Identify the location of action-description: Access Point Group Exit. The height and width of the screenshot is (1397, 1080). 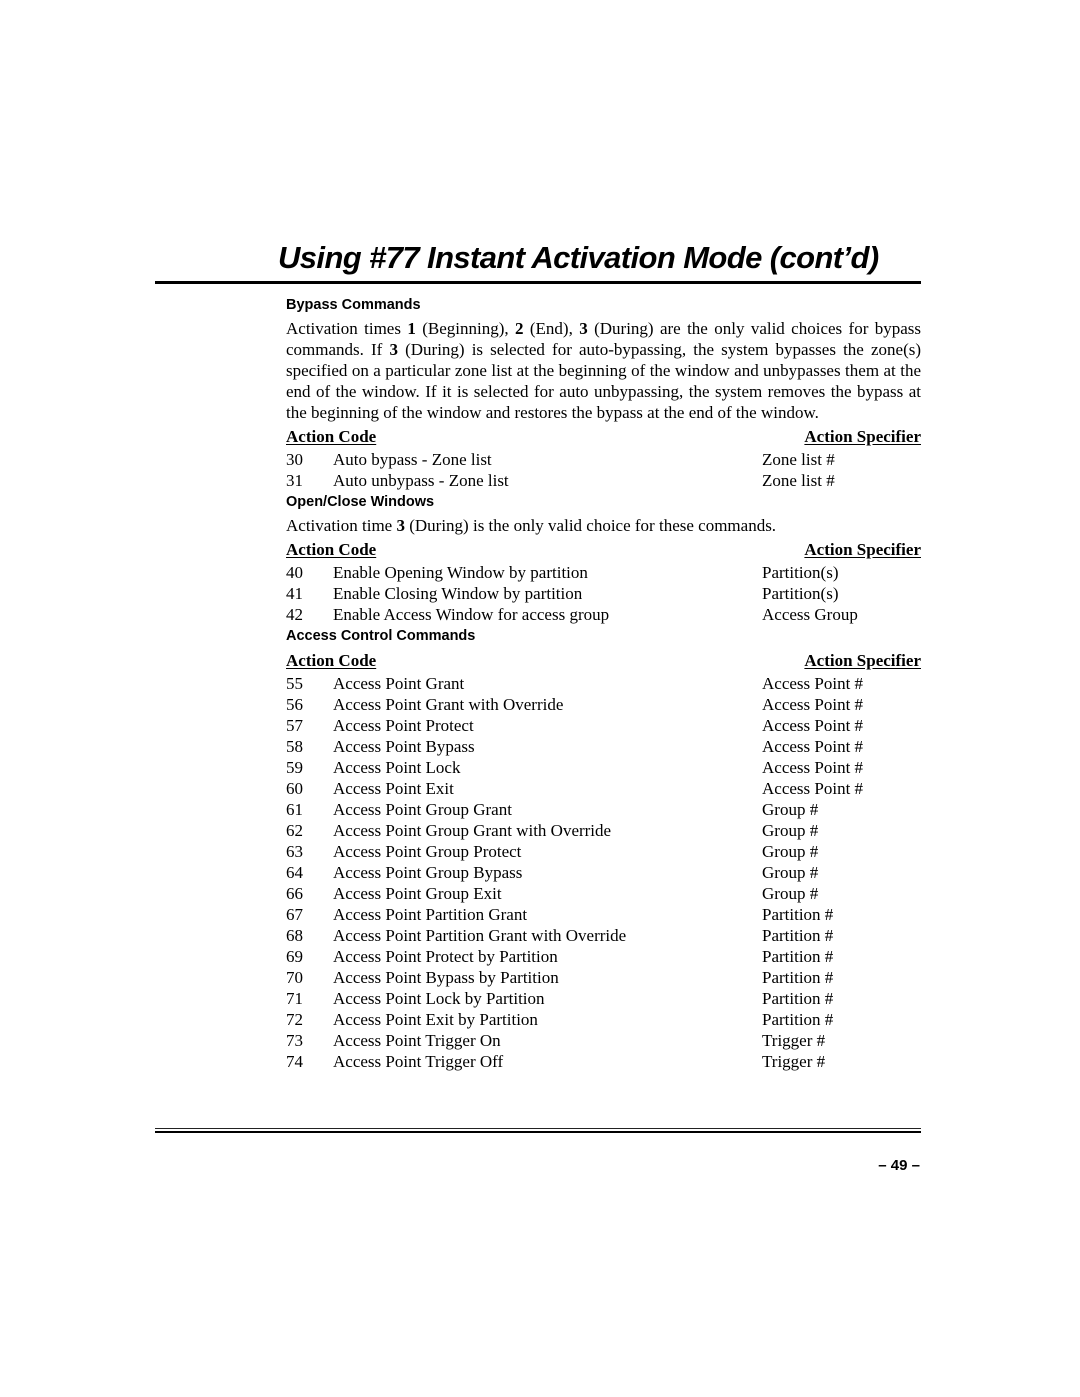
(417, 893).